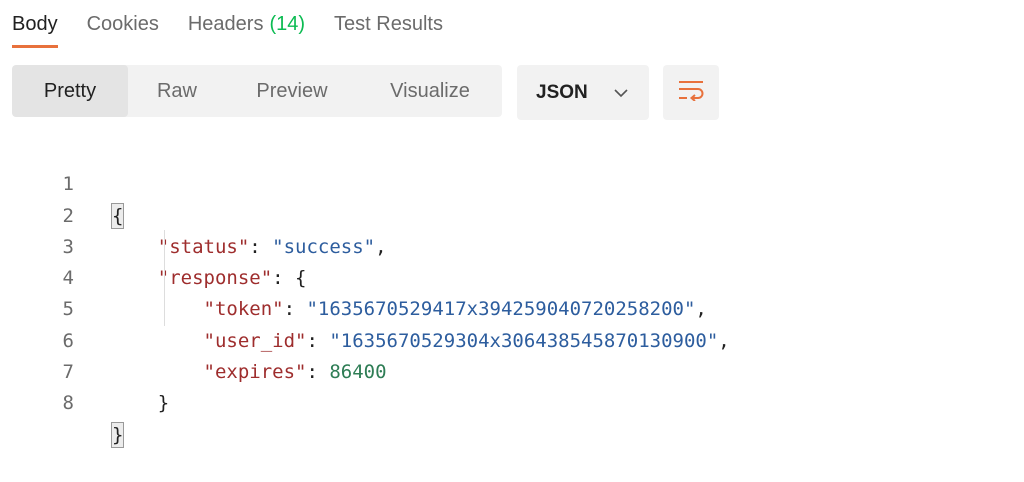 The width and height of the screenshot is (1024, 482). I want to click on response-toolbar: Pretty Raw Preview Visualize JSON, so click(365, 92).